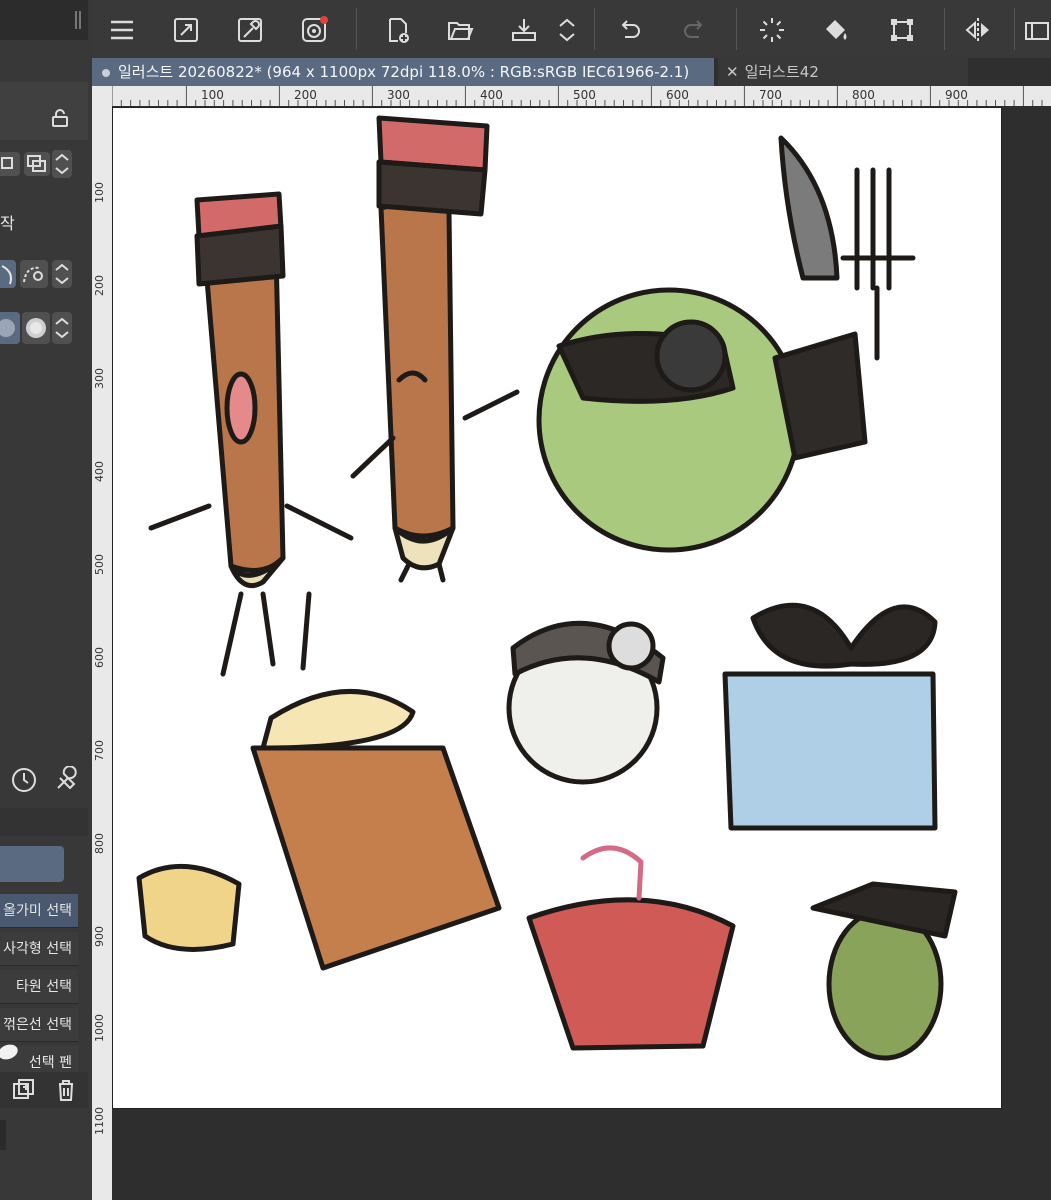  What do you see at coordinates (46, 600) in the screenshot?
I see `left-panel: 작 올가미 선택 사각형 선택 타원 선택 꺾은선 선택 선택 펜` at bounding box center [46, 600].